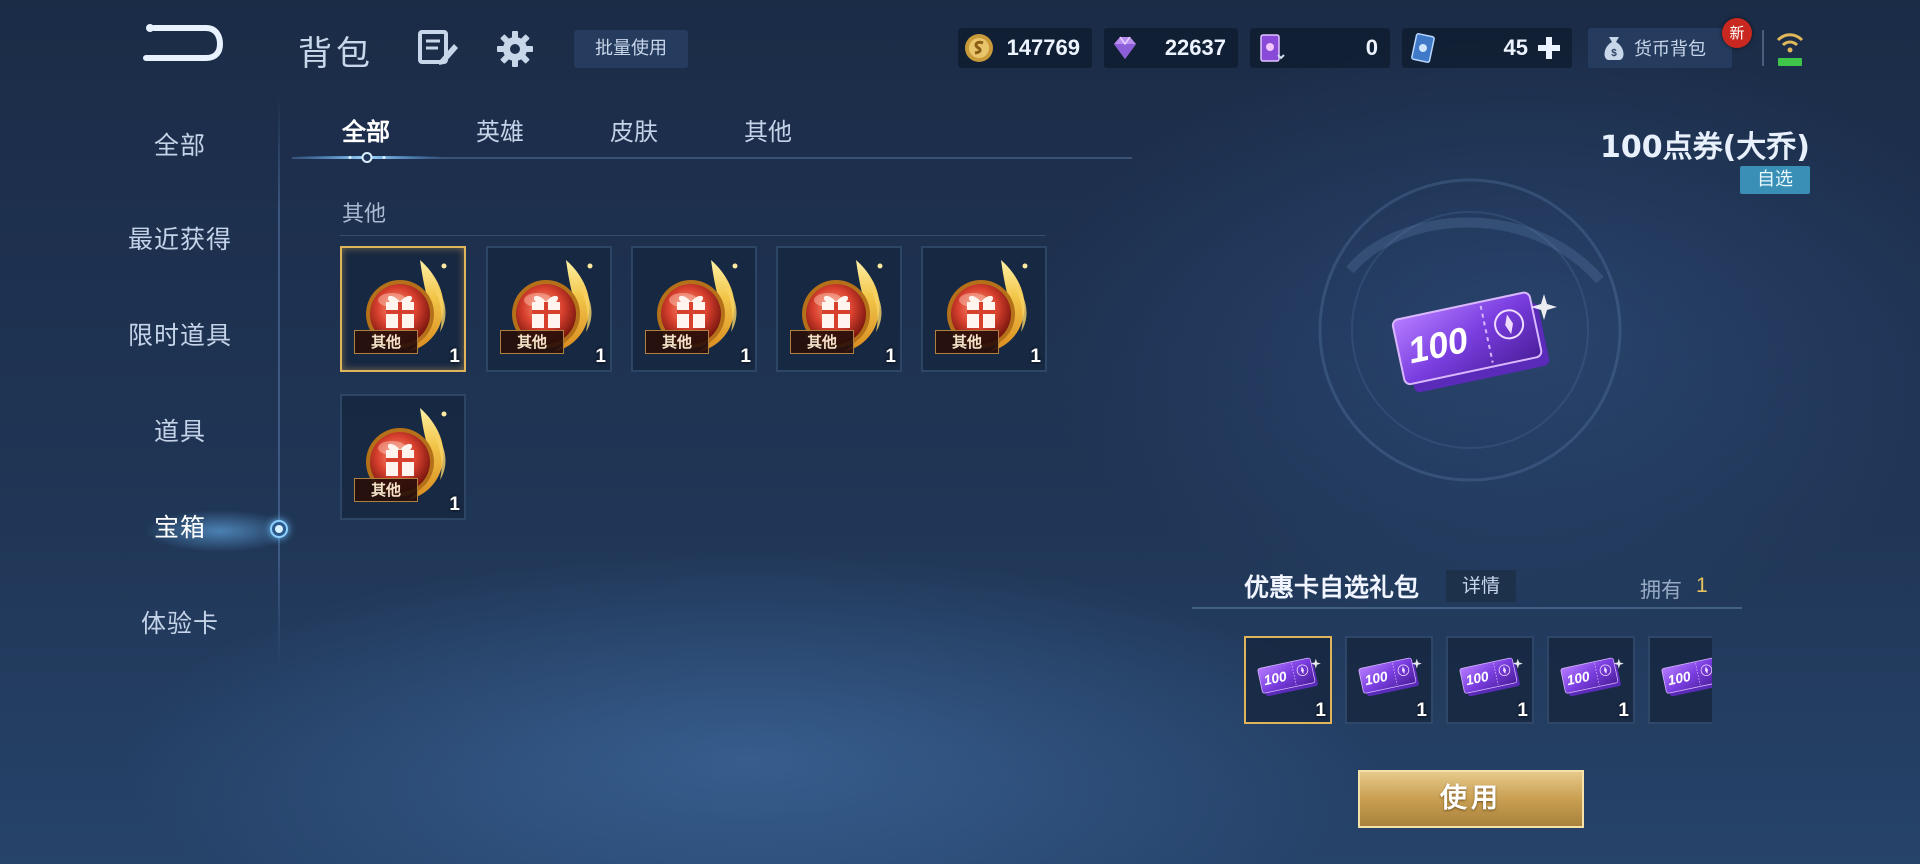 The height and width of the screenshot is (864, 1920). Describe the element at coordinates (1737, 33) in the screenshot. I see `new-badge: 新` at that location.